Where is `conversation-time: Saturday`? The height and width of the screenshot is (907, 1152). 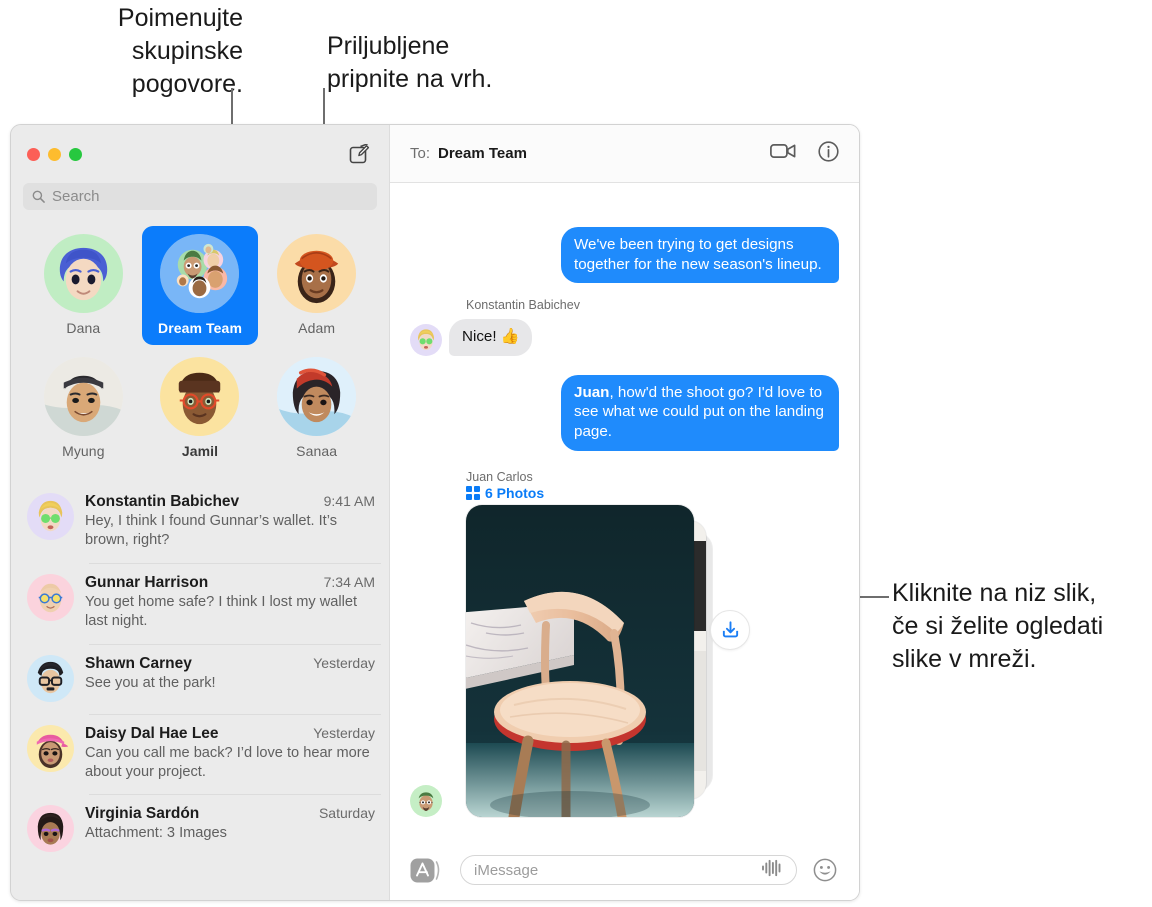 conversation-time: Saturday is located at coordinates (346, 813).